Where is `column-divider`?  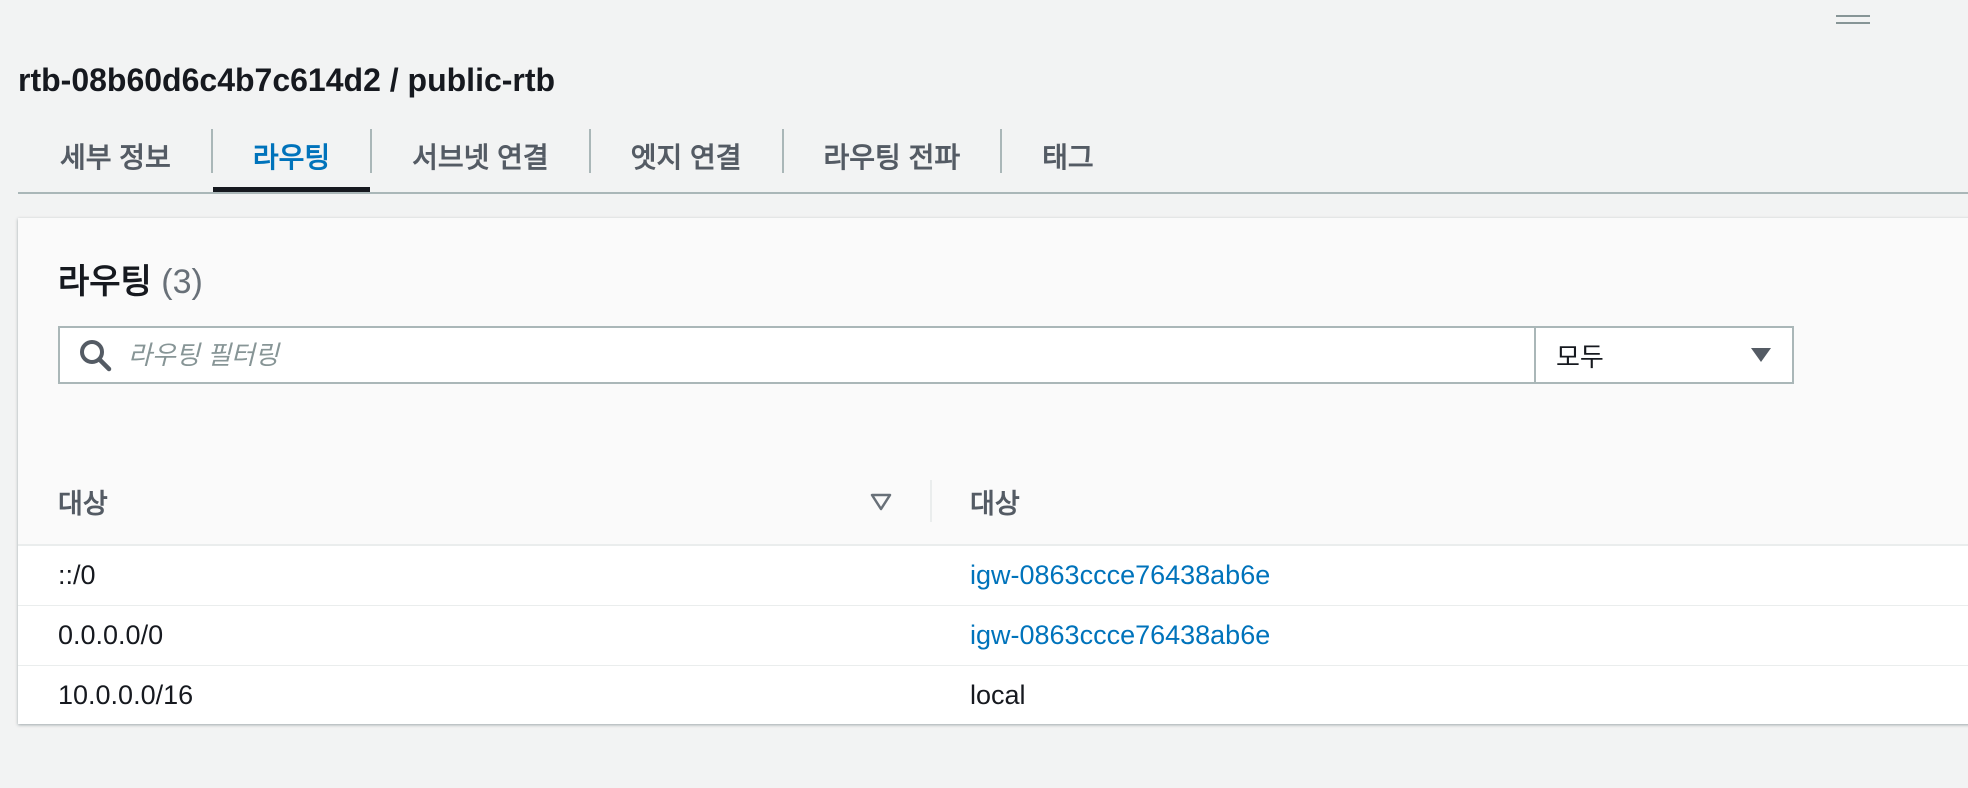 column-divider is located at coordinates (931, 501).